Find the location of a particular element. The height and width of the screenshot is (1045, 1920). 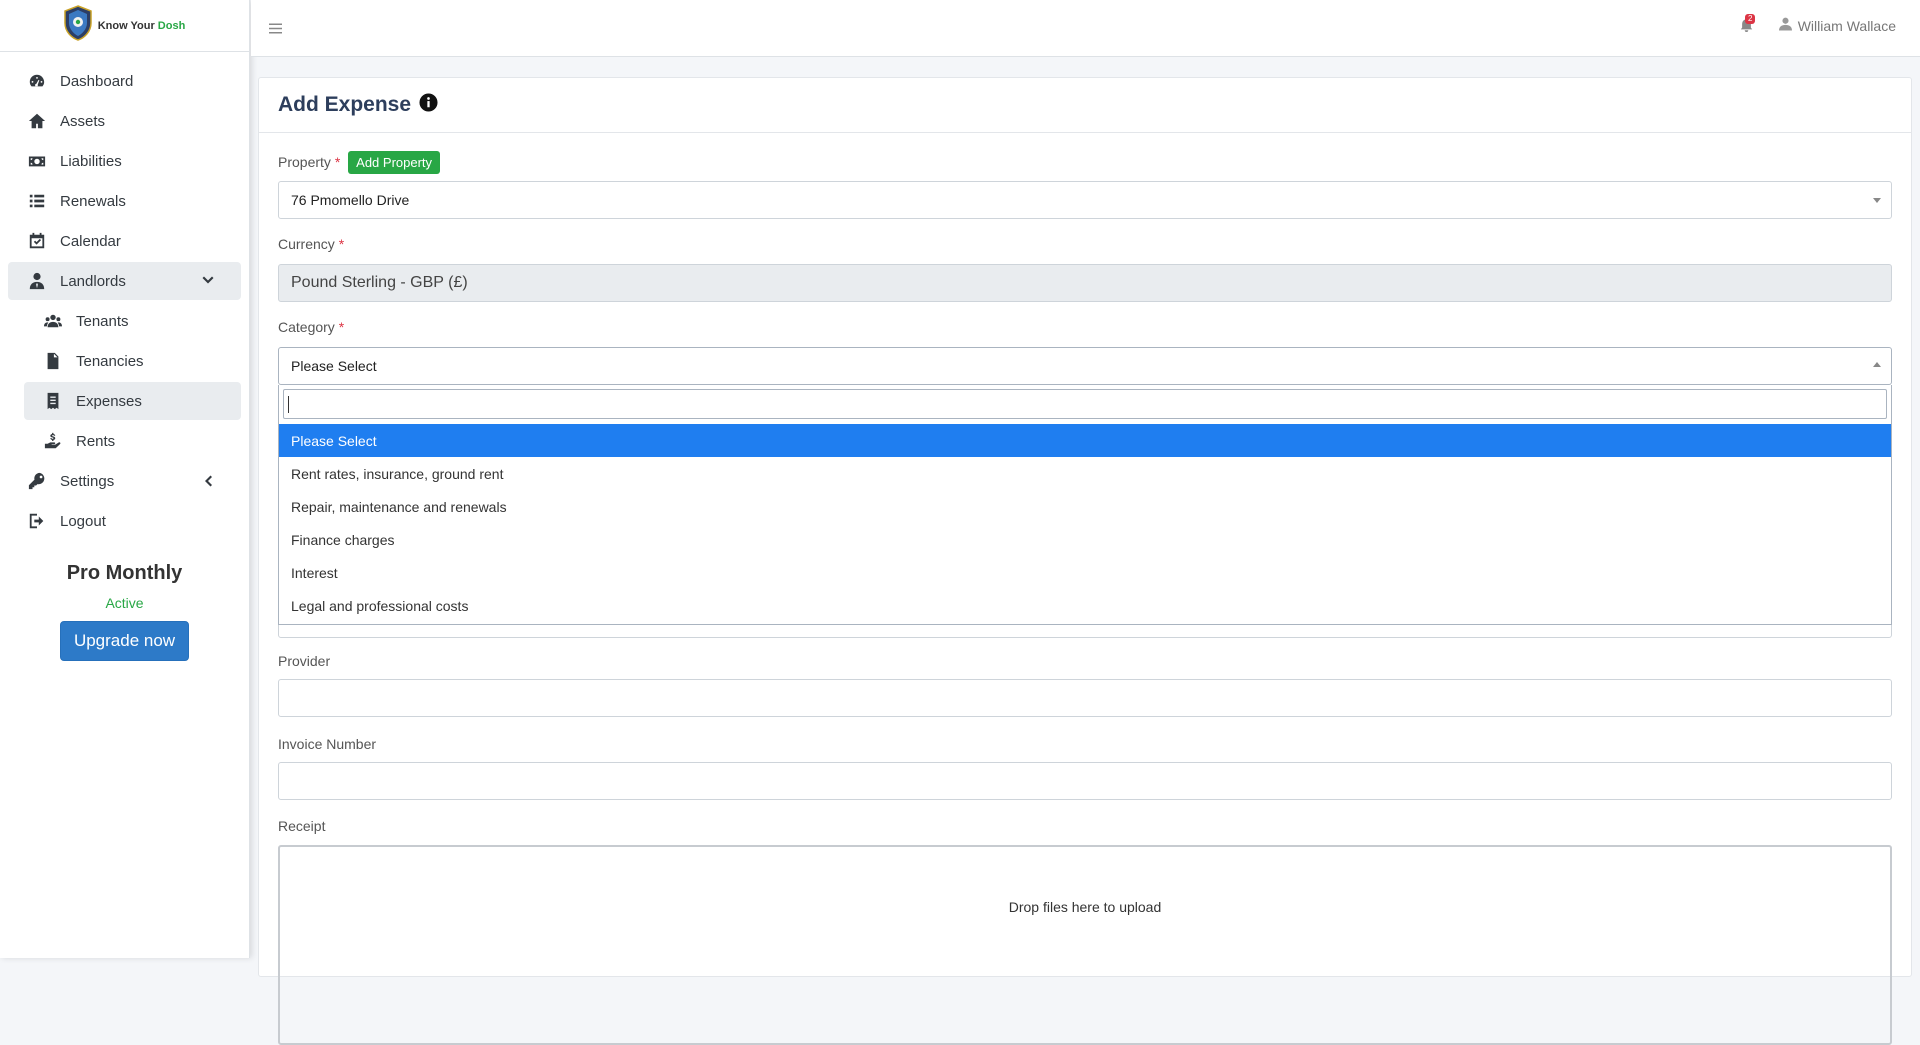

dropzone-text: Drop files here to upload is located at coordinates (1085, 907).